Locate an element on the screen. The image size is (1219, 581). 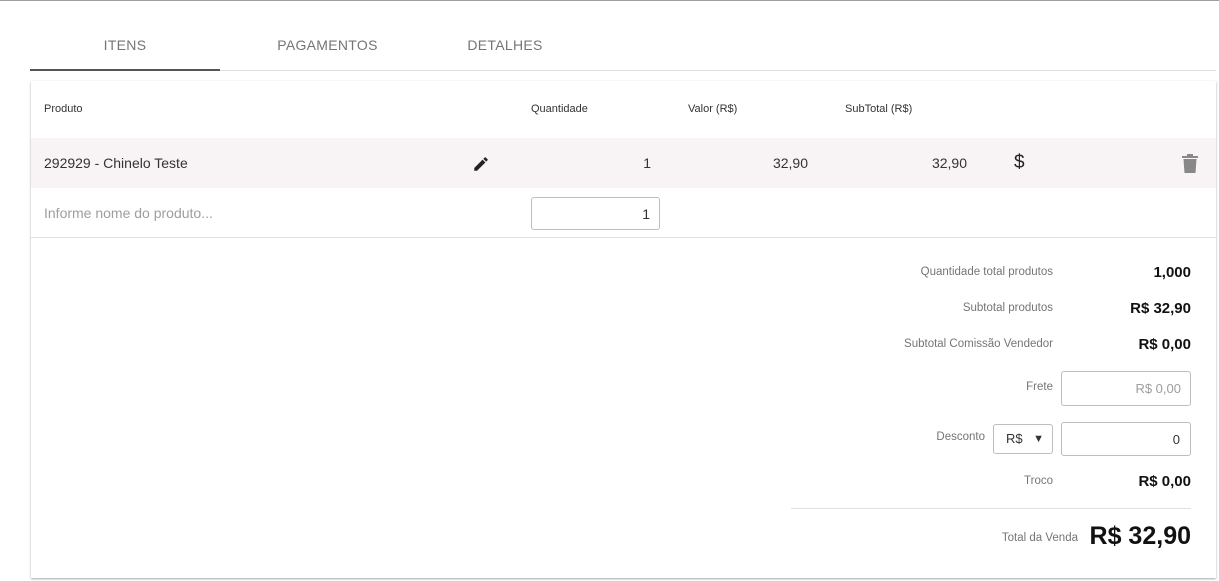
desconto-type-select: R$ ▼ is located at coordinates (1023, 439).